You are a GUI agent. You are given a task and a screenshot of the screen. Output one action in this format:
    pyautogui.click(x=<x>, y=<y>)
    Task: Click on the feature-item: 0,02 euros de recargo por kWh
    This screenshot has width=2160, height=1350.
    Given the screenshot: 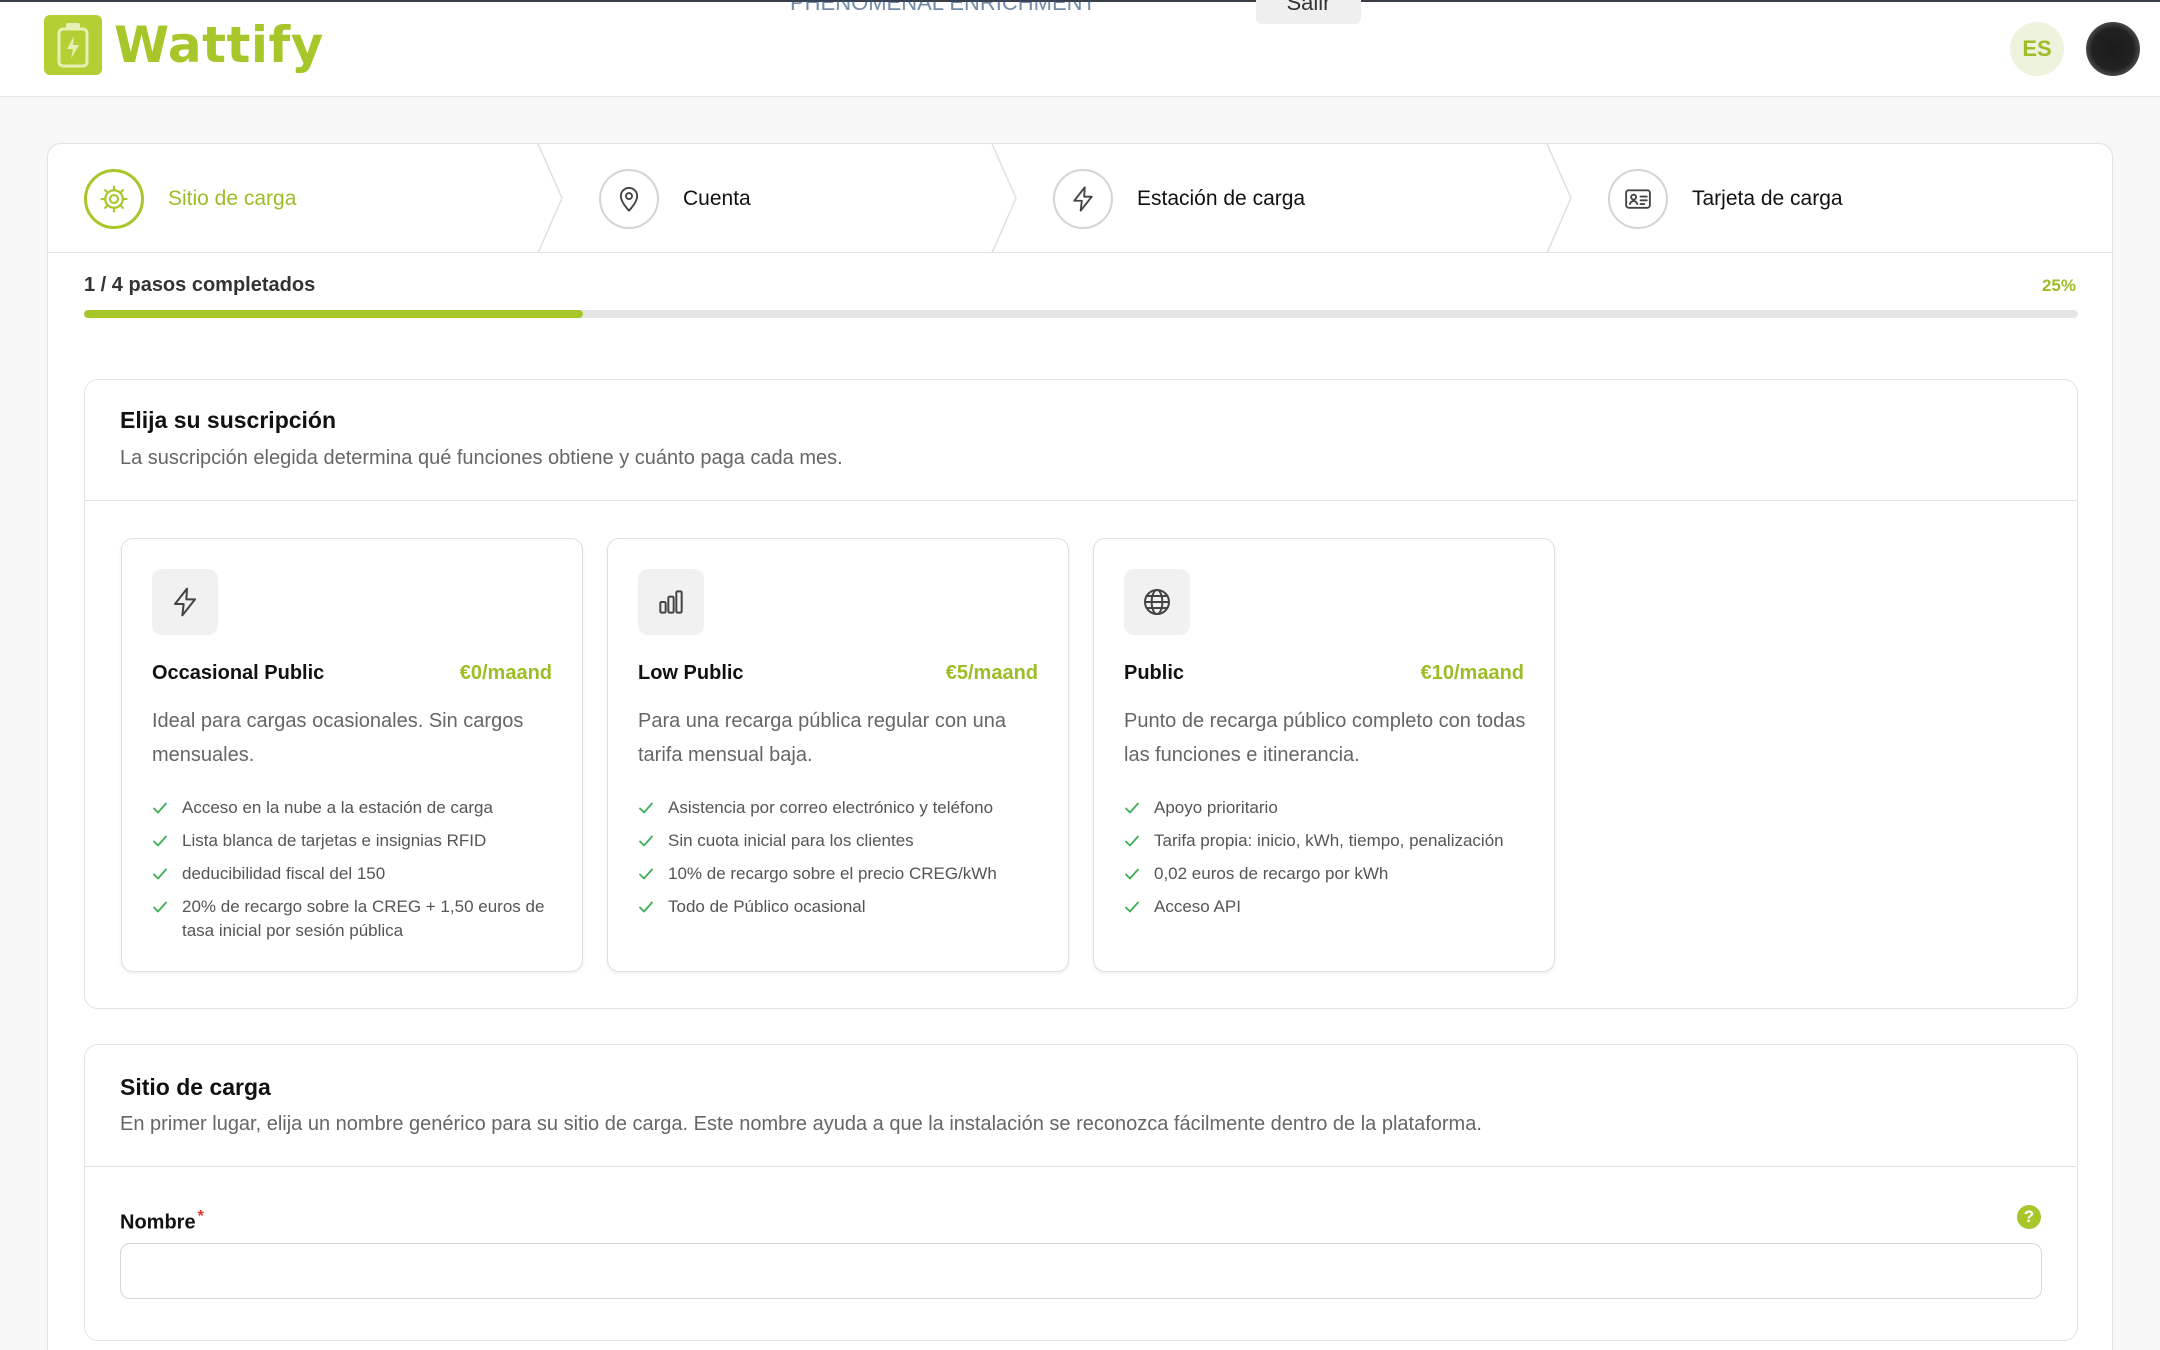 What is the action you would take?
    pyautogui.click(x=1330, y=874)
    